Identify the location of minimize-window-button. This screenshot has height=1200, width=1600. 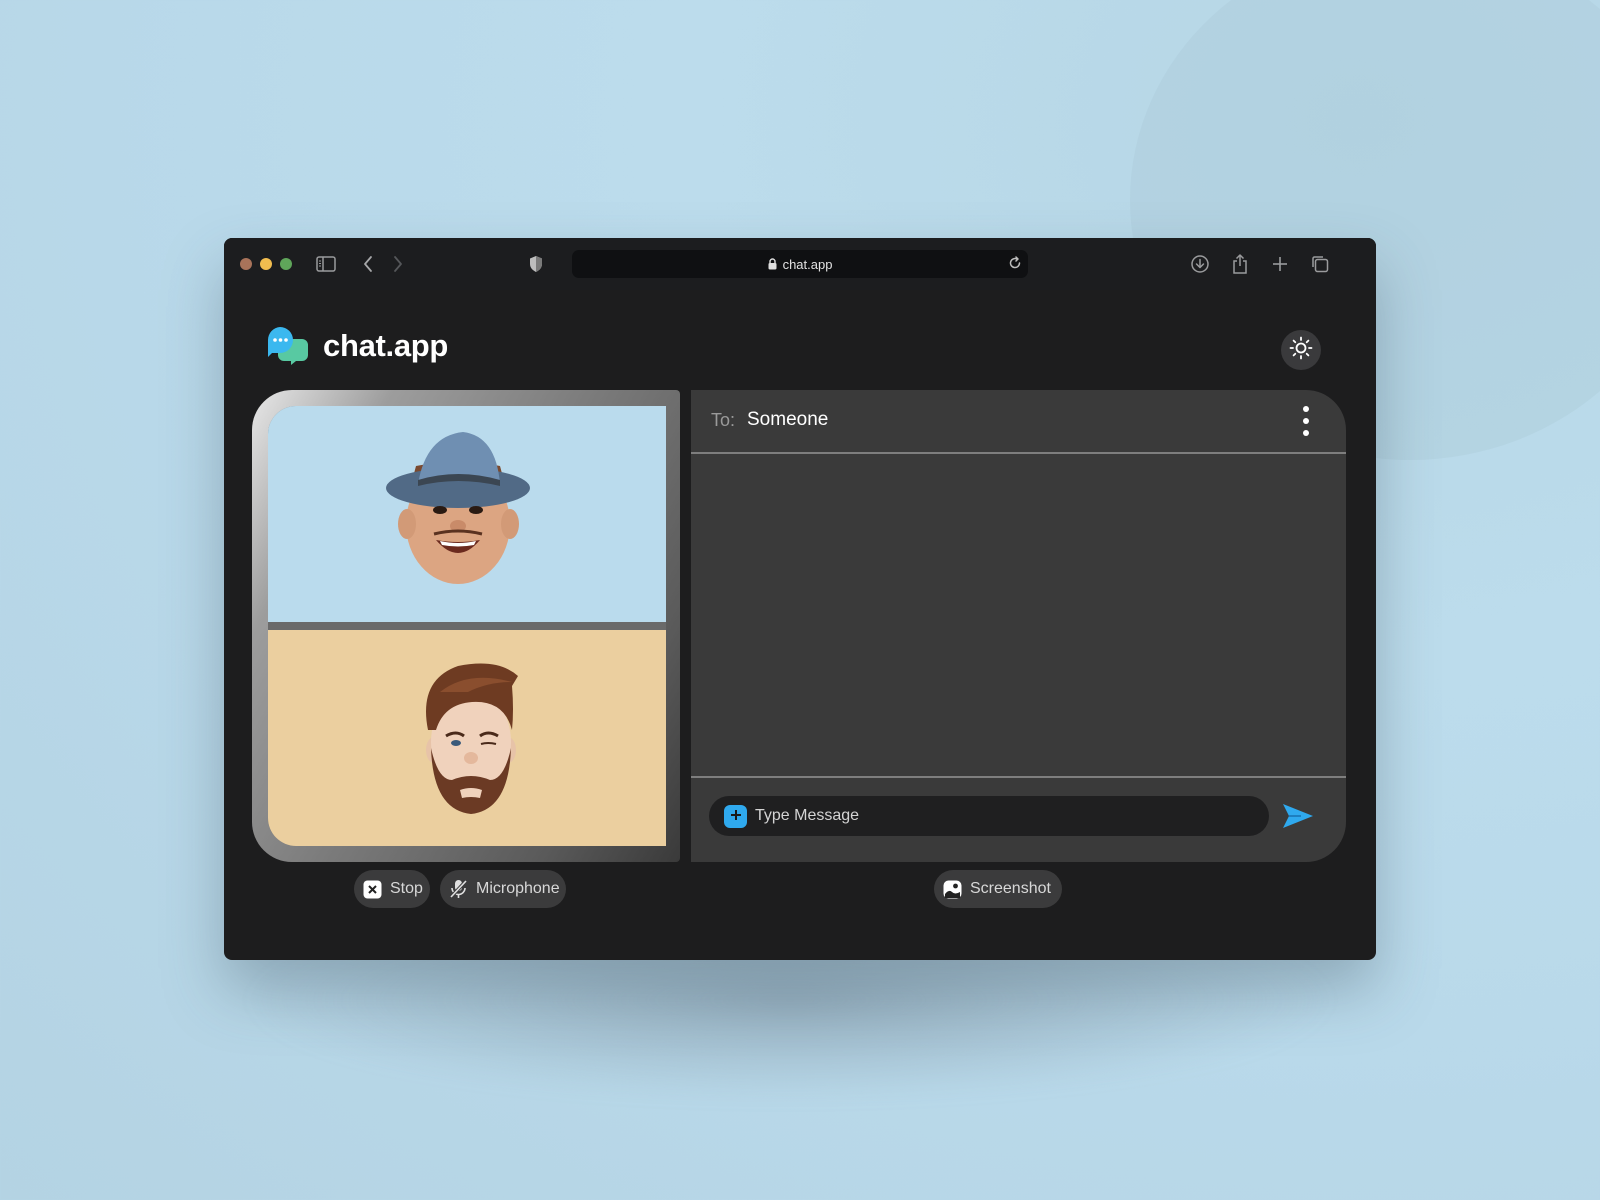
(266, 264).